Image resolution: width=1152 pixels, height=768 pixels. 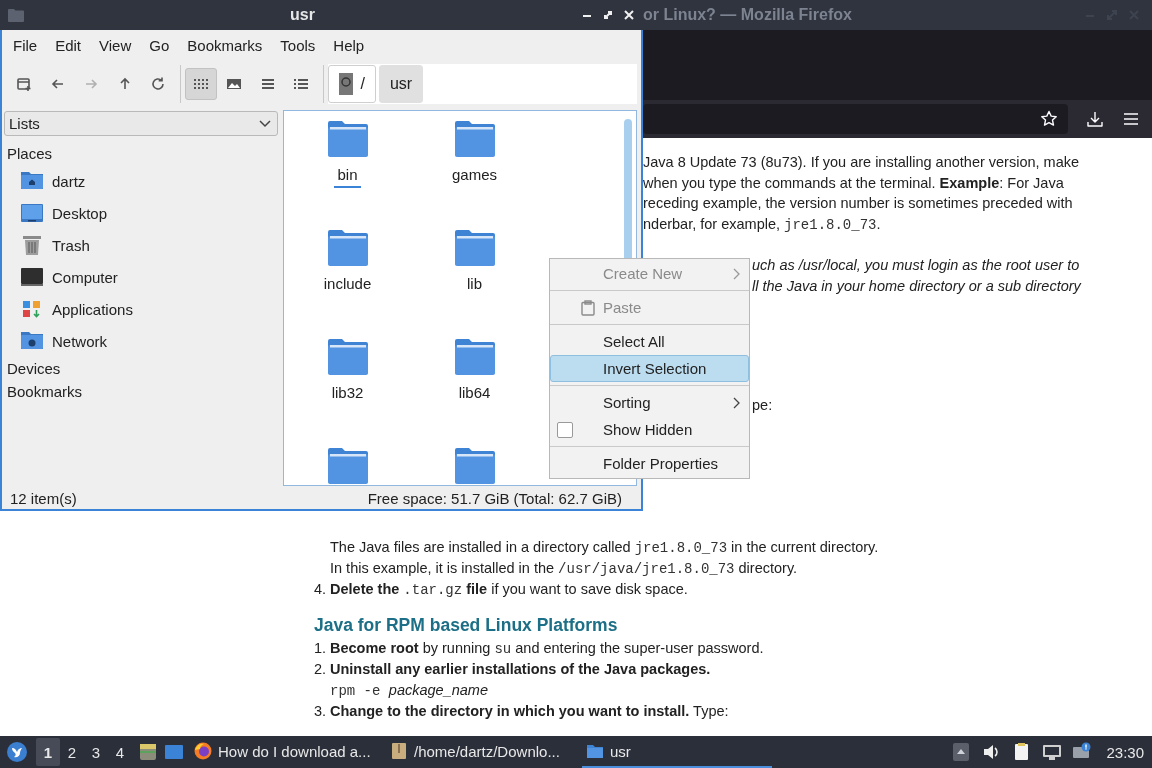 What do you see at coordinates (399, 751) in the screenshot?
I see `archive-icon` at bounding box center [399, 751].